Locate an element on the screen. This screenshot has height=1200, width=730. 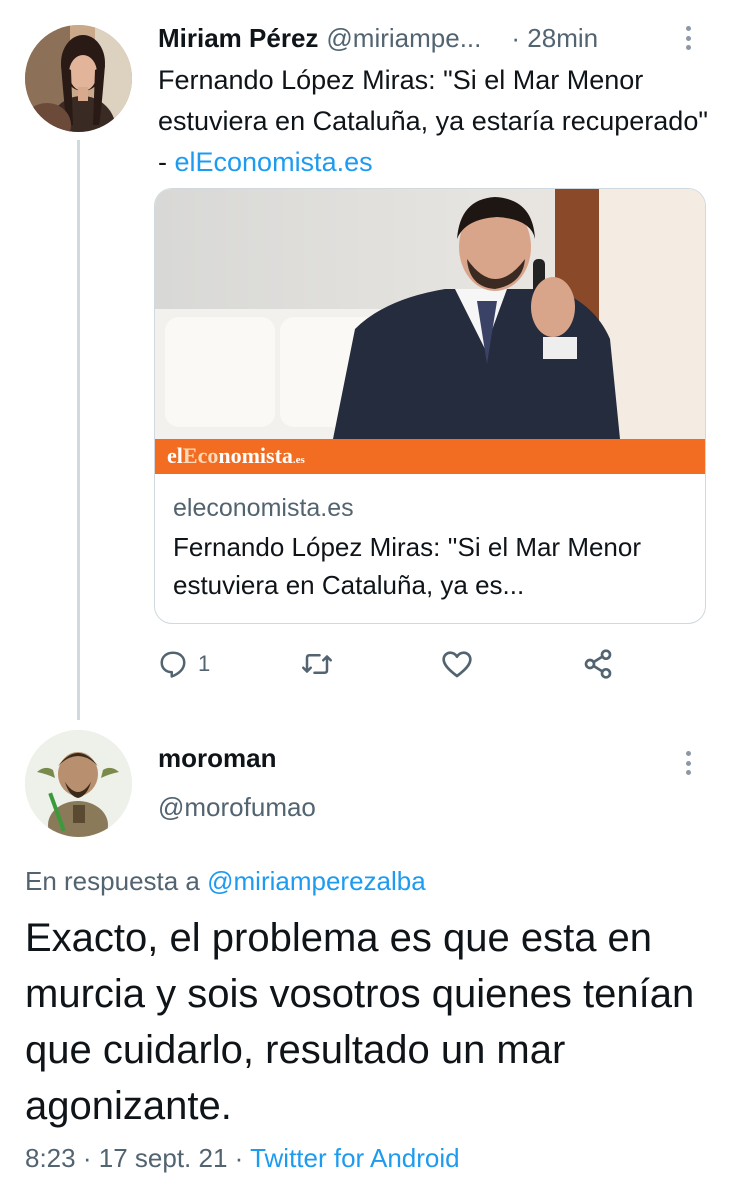
replying-to-label: En respuesta a is located at coordinates (116, 881).